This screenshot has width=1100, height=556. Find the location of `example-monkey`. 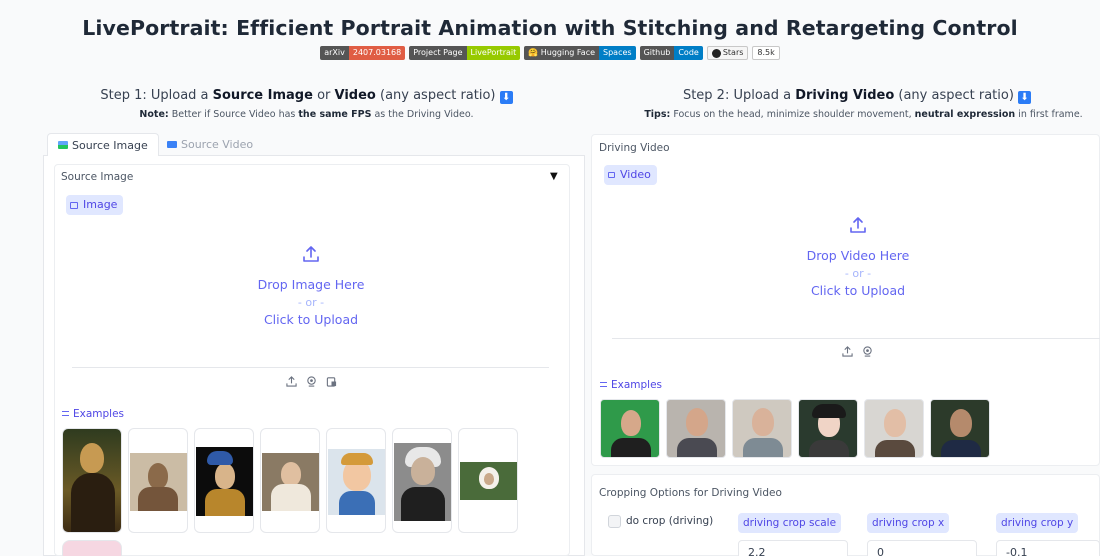

example-monkey is located at coordinates (488, 480).